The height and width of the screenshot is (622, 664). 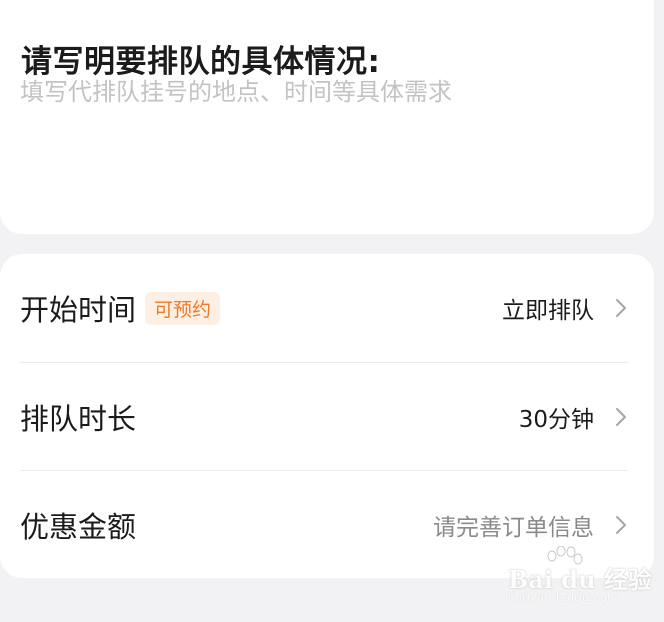 I want to click on start-time-value: 立即排队, so click(x=548, y=311).